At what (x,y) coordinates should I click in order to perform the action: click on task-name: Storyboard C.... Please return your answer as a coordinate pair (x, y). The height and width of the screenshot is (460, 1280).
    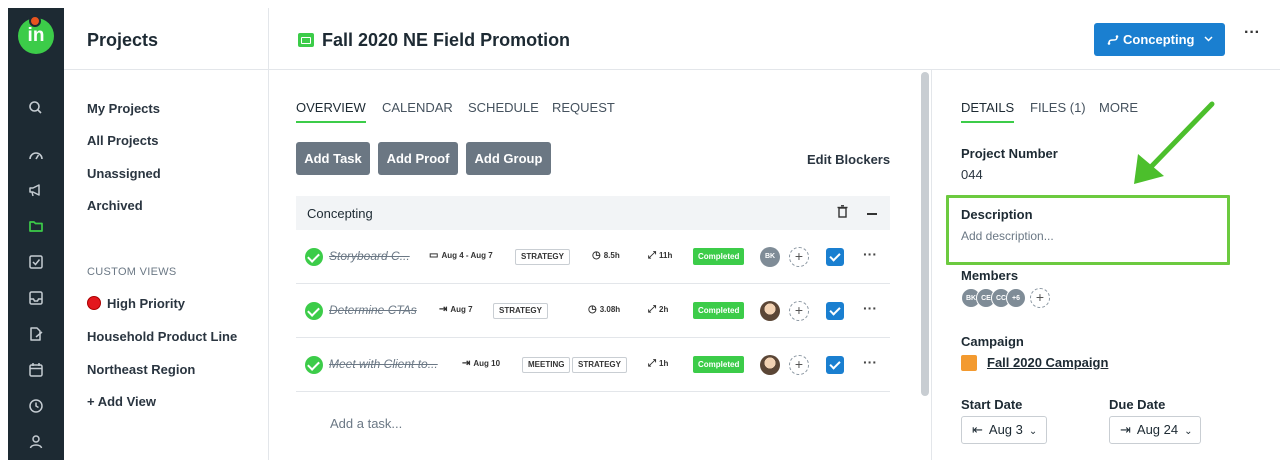
    Looking at the image, I should click on (369, 256).